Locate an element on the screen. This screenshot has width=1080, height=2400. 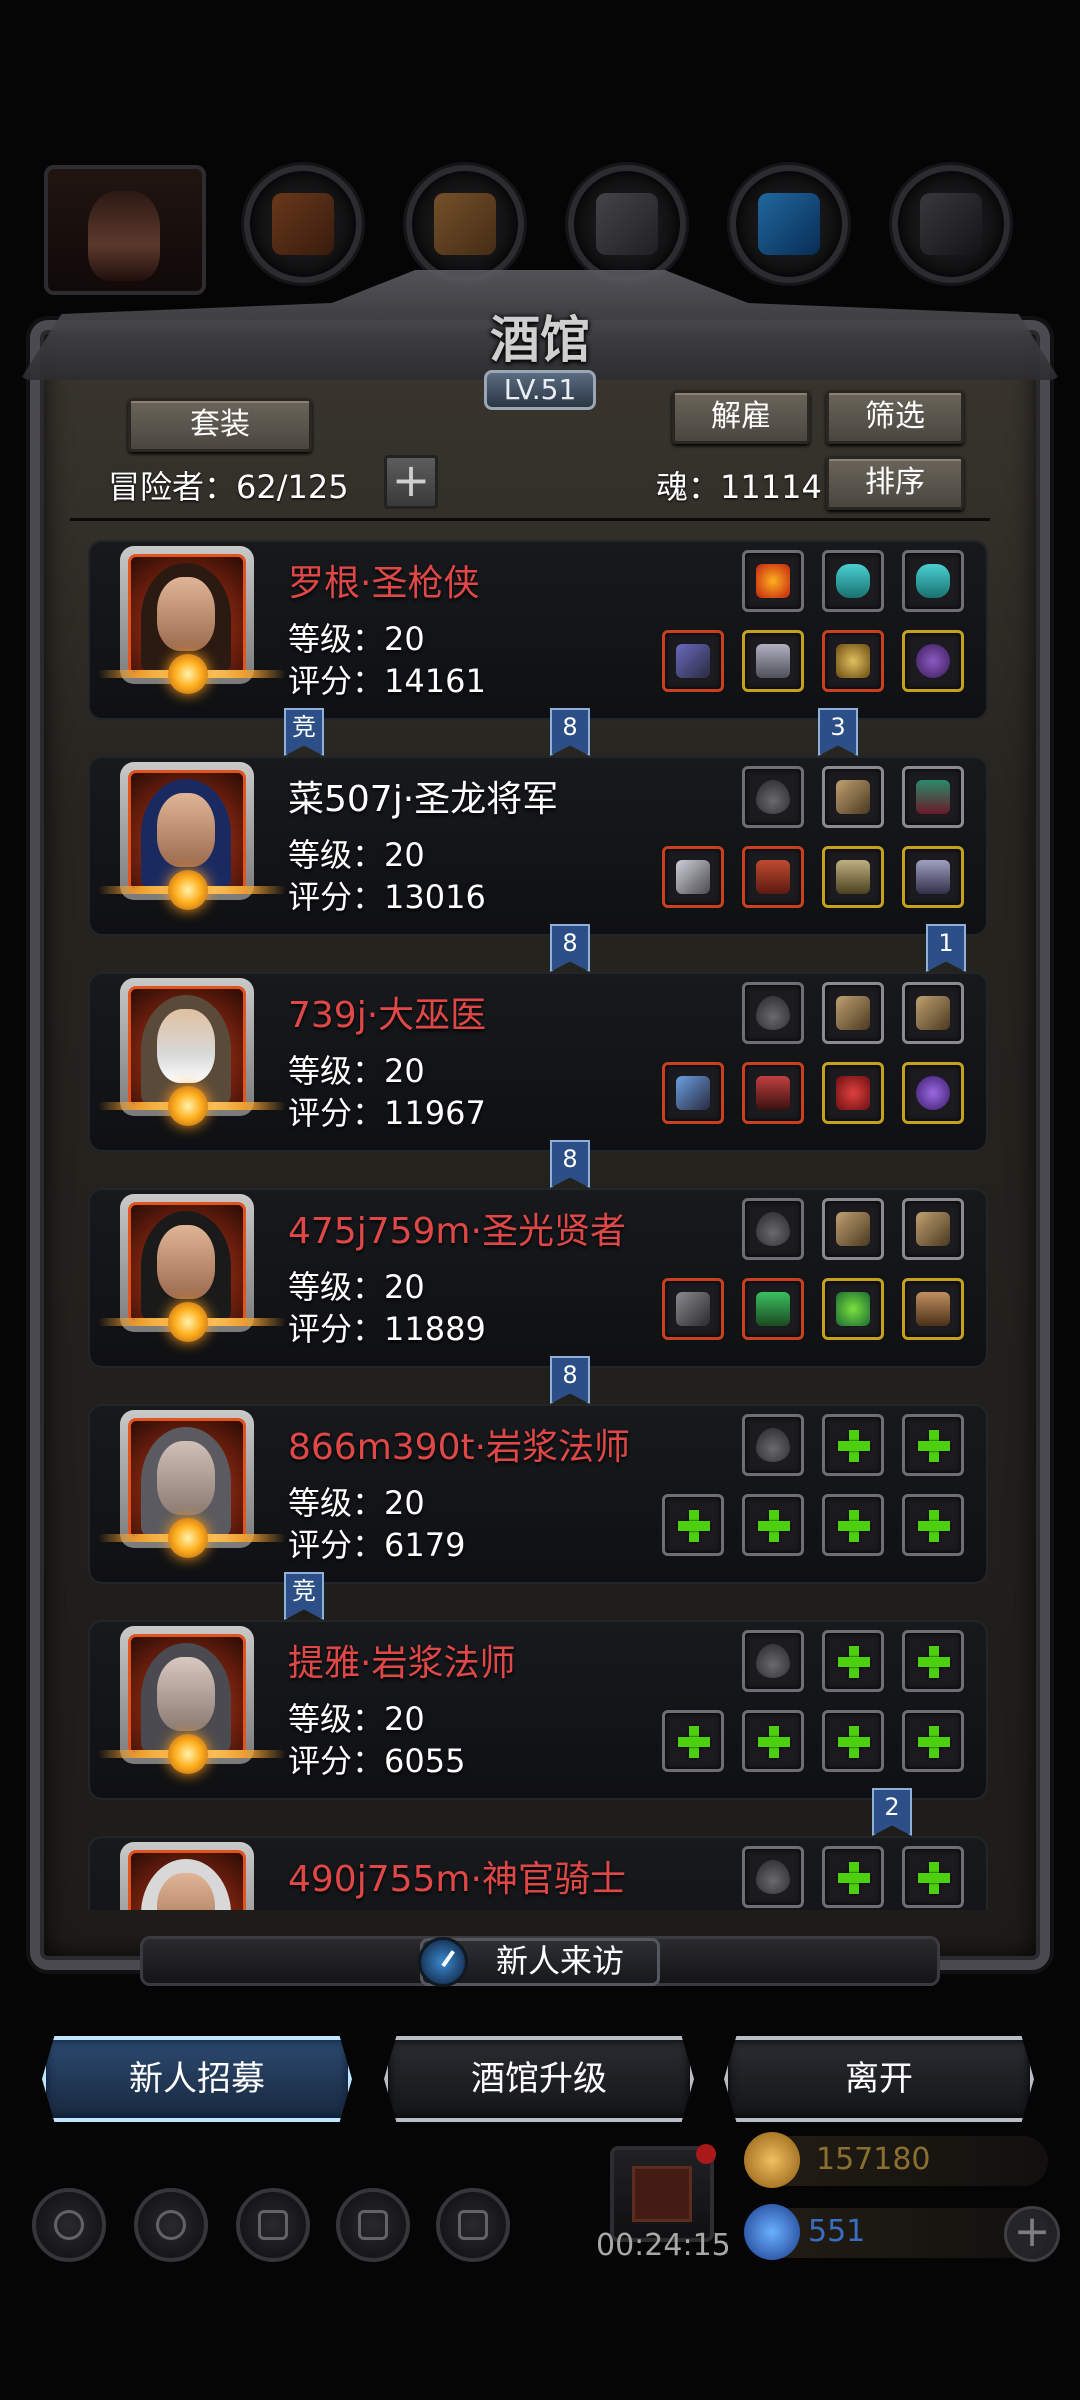
leave-button: 离开 is located at coordinates (879, 2079).